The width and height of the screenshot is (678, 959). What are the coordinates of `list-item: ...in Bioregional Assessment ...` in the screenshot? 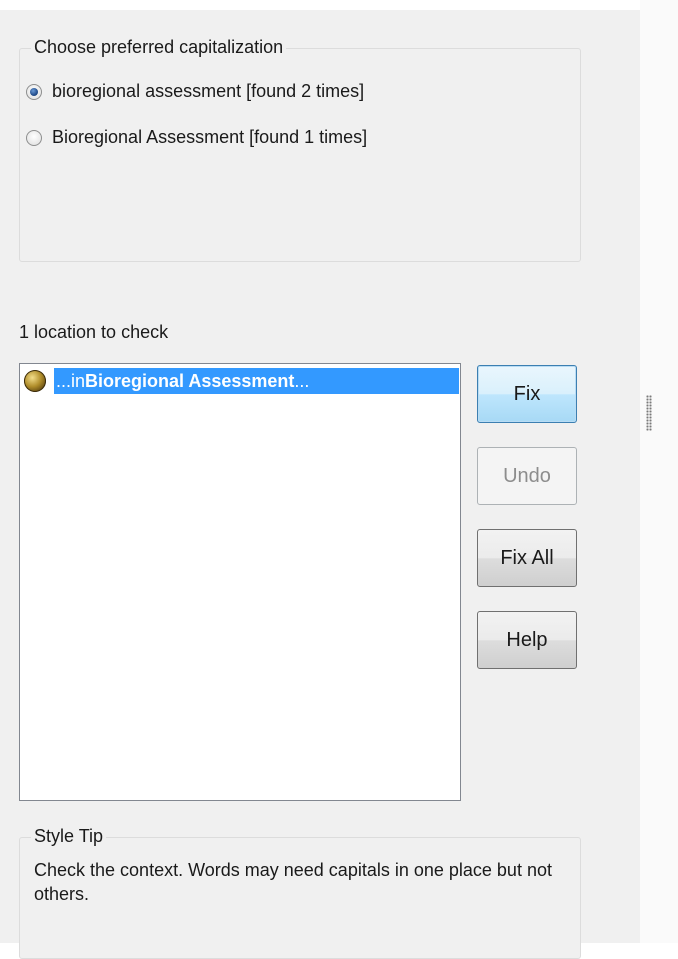 It's located at (240, 381).